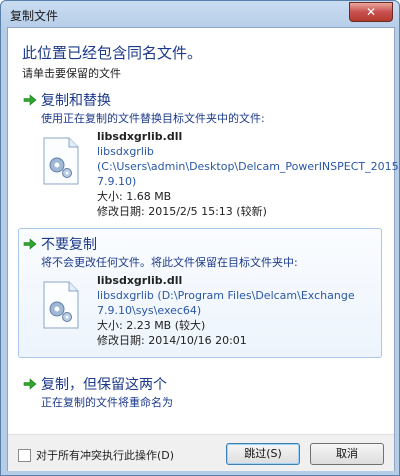 This screenshot has height=476, width=400. I want to click on checkbox-box, so click(24, 455).